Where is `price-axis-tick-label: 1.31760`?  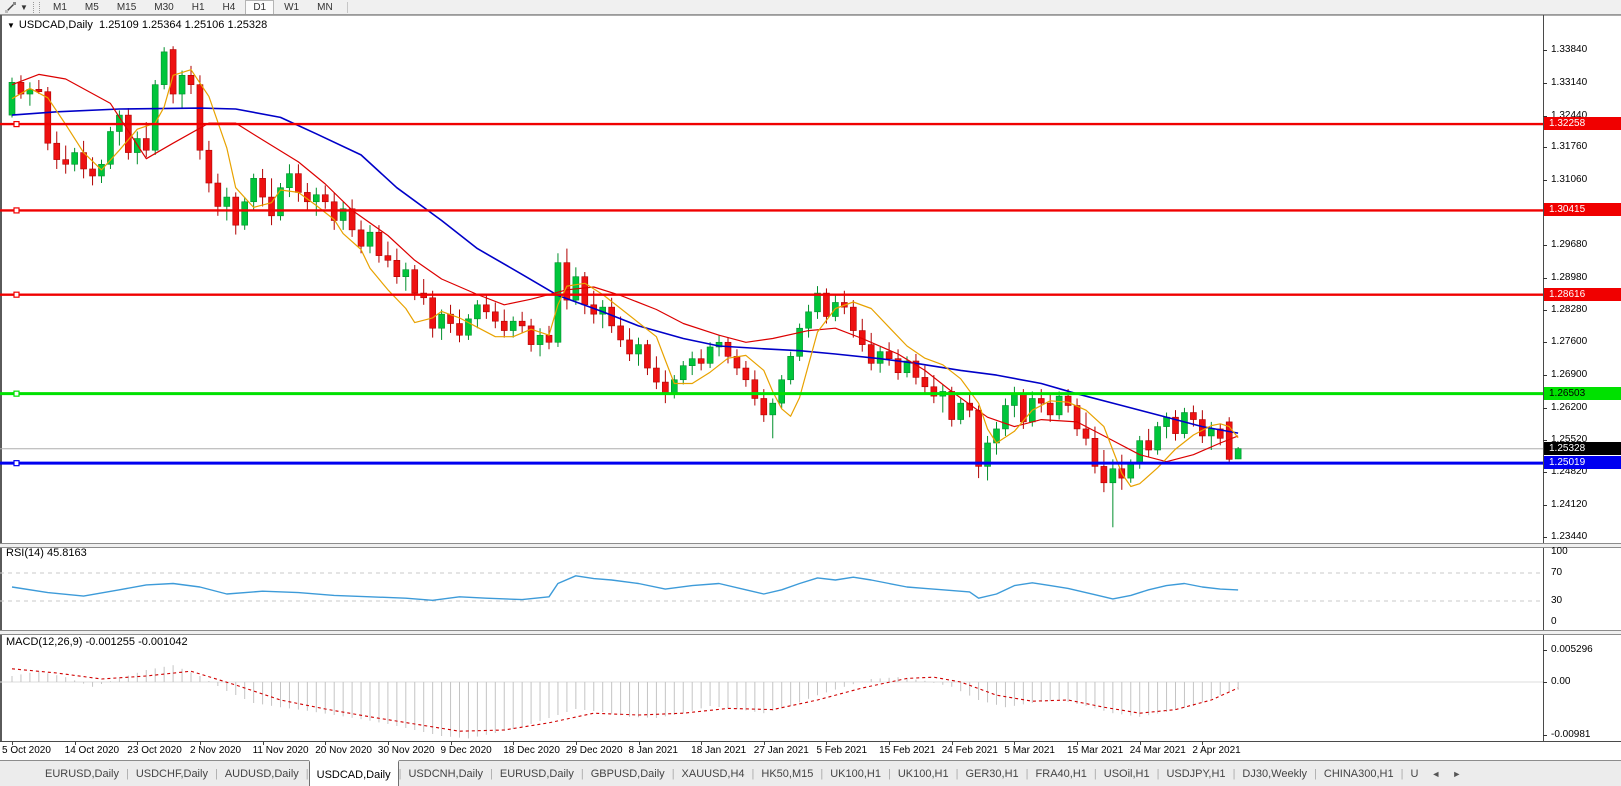
price-axis-tick-label: 1.31760 is located at coordinates (1569, 147).